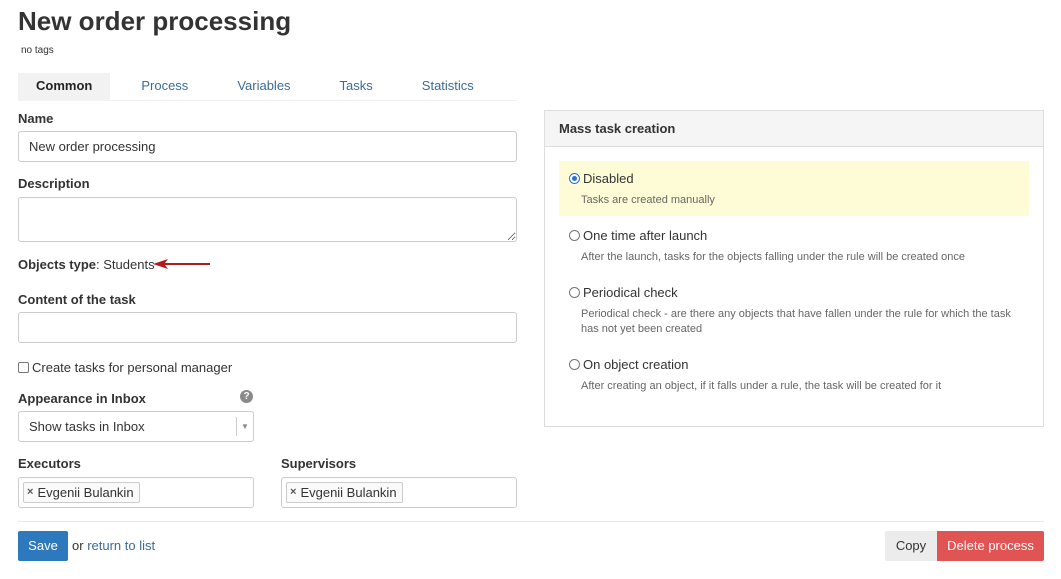 The image size is (1061, 579). Describe the element at coordinates (990, 546) in the screenshot. I see `delete-process-button: Delete process` at that location.